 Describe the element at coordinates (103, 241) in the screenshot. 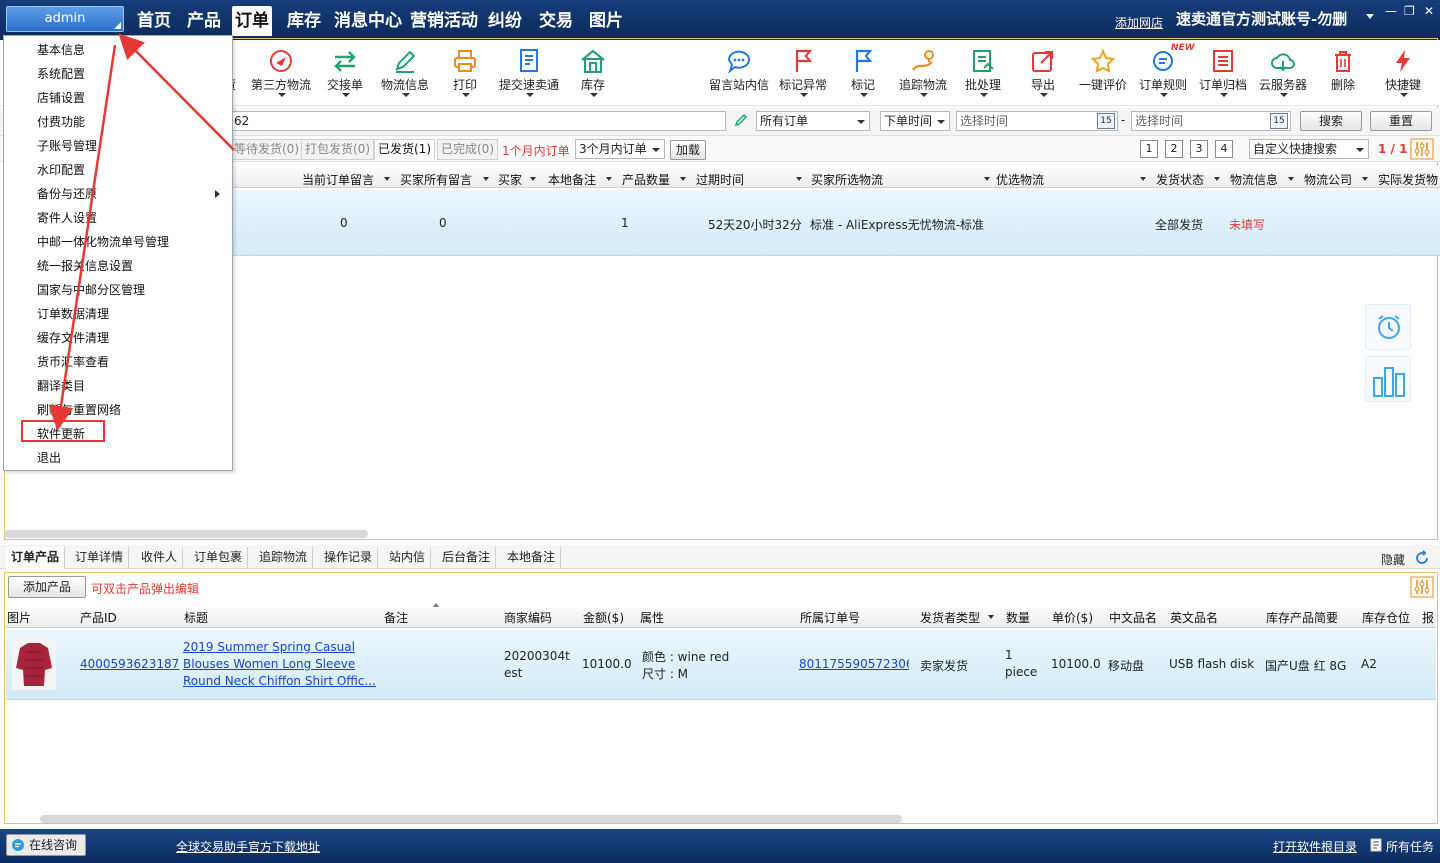

I see `menu-item-china-post-tracking: 中邮一体化物流单号管理` at that location.